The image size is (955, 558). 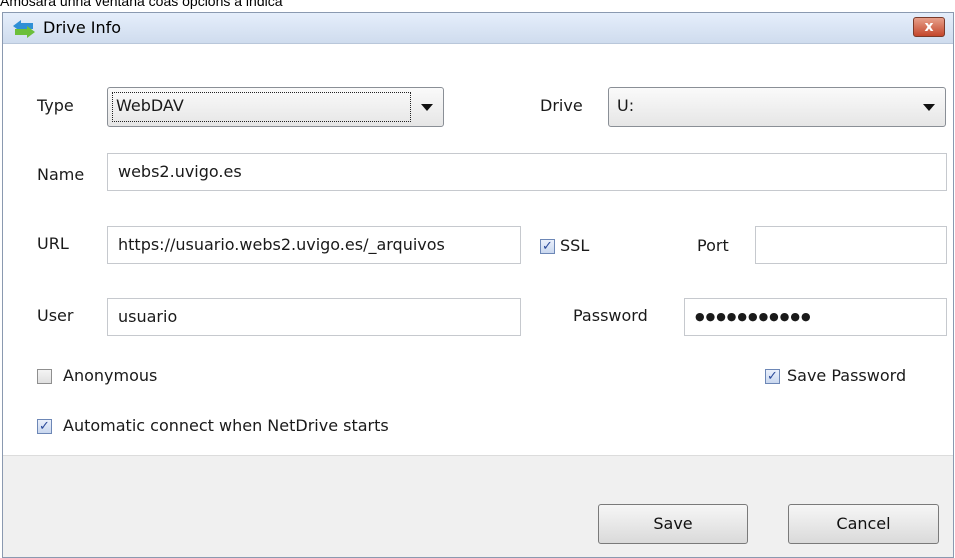 I want to click on window-title: Drive Info, so click(x=82, y=27).